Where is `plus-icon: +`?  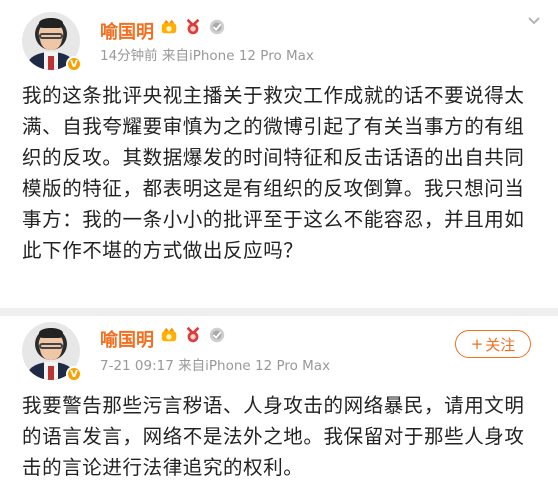
plus-icon: + is located at coordinates (477, 344).